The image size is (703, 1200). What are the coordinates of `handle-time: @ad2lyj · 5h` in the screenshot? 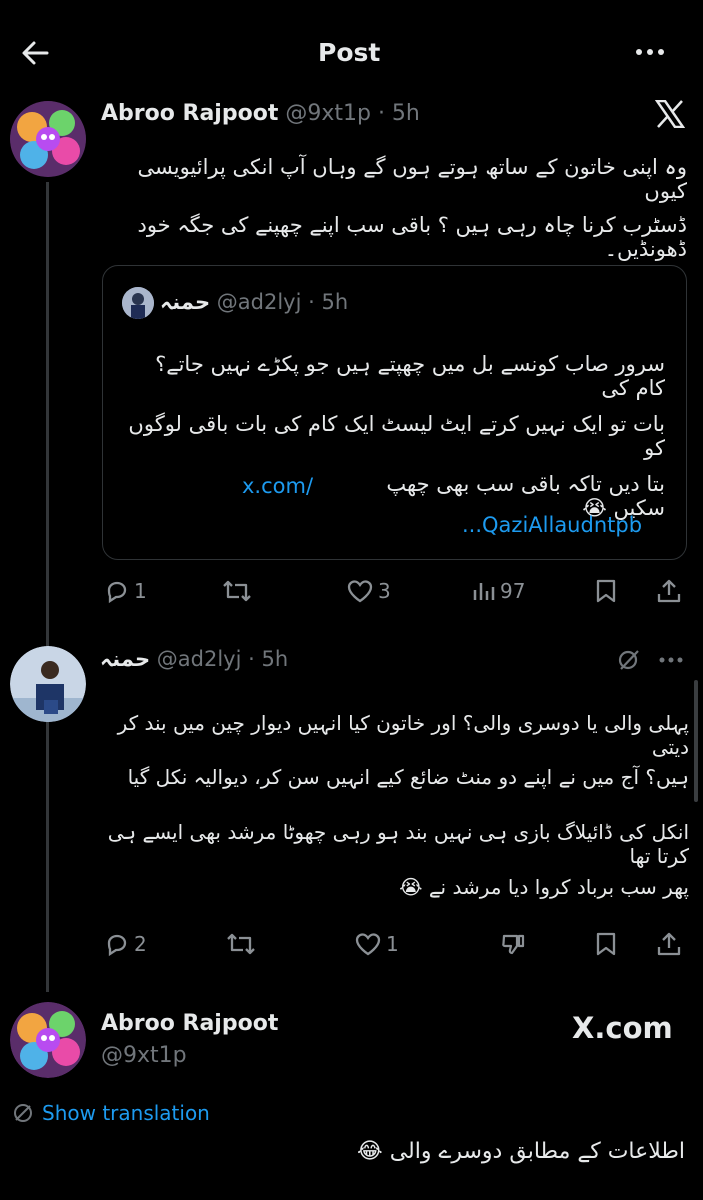 It's located at (222, 659).